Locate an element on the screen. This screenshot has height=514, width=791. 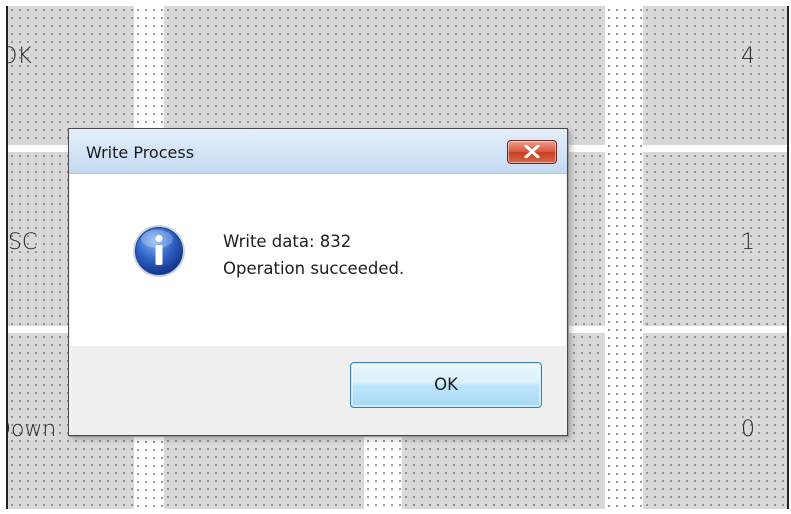
grid-label-esc: ESC is located at coordinates (22, 242).